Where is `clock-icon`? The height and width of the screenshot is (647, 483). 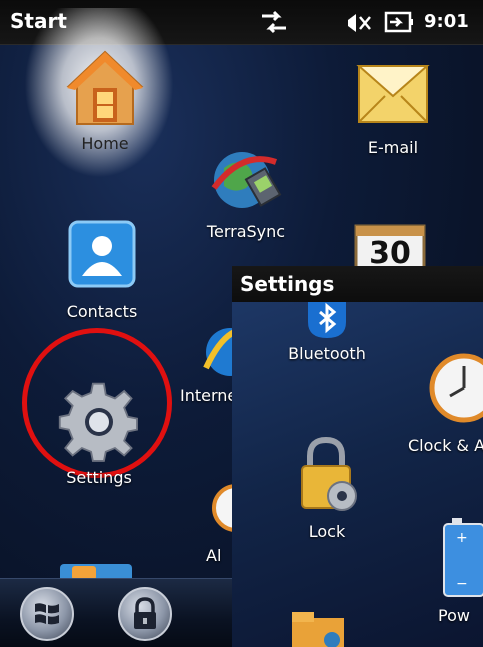
clock-icon is located at coordinates (456, 388).